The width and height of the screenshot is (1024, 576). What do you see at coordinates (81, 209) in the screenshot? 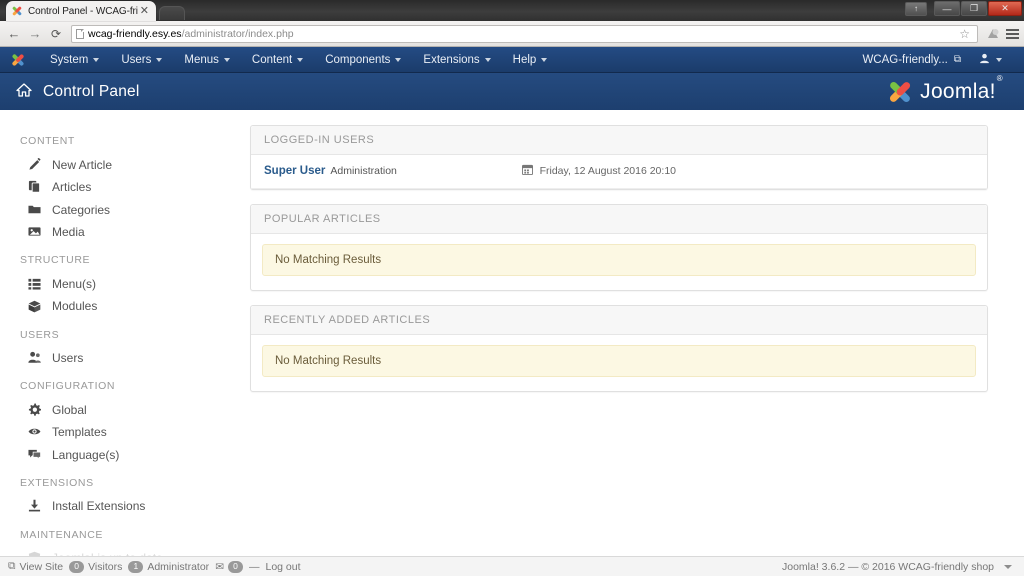
I see `sidebar-item-label: Categories` at bounding box center [81, 209].